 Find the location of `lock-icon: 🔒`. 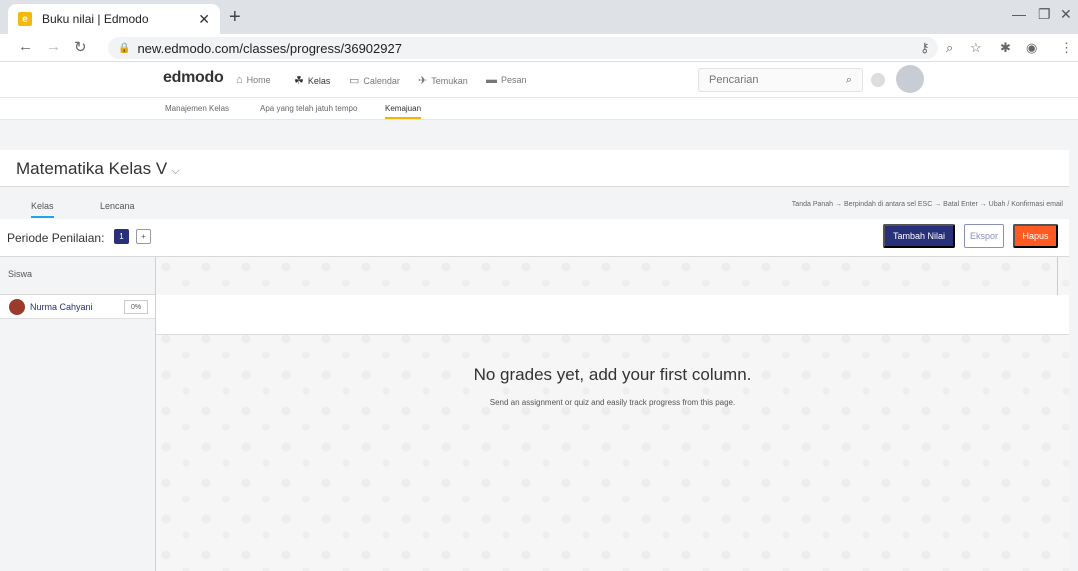

lock-icon: 🔒 is located at coordinates (124, 48).